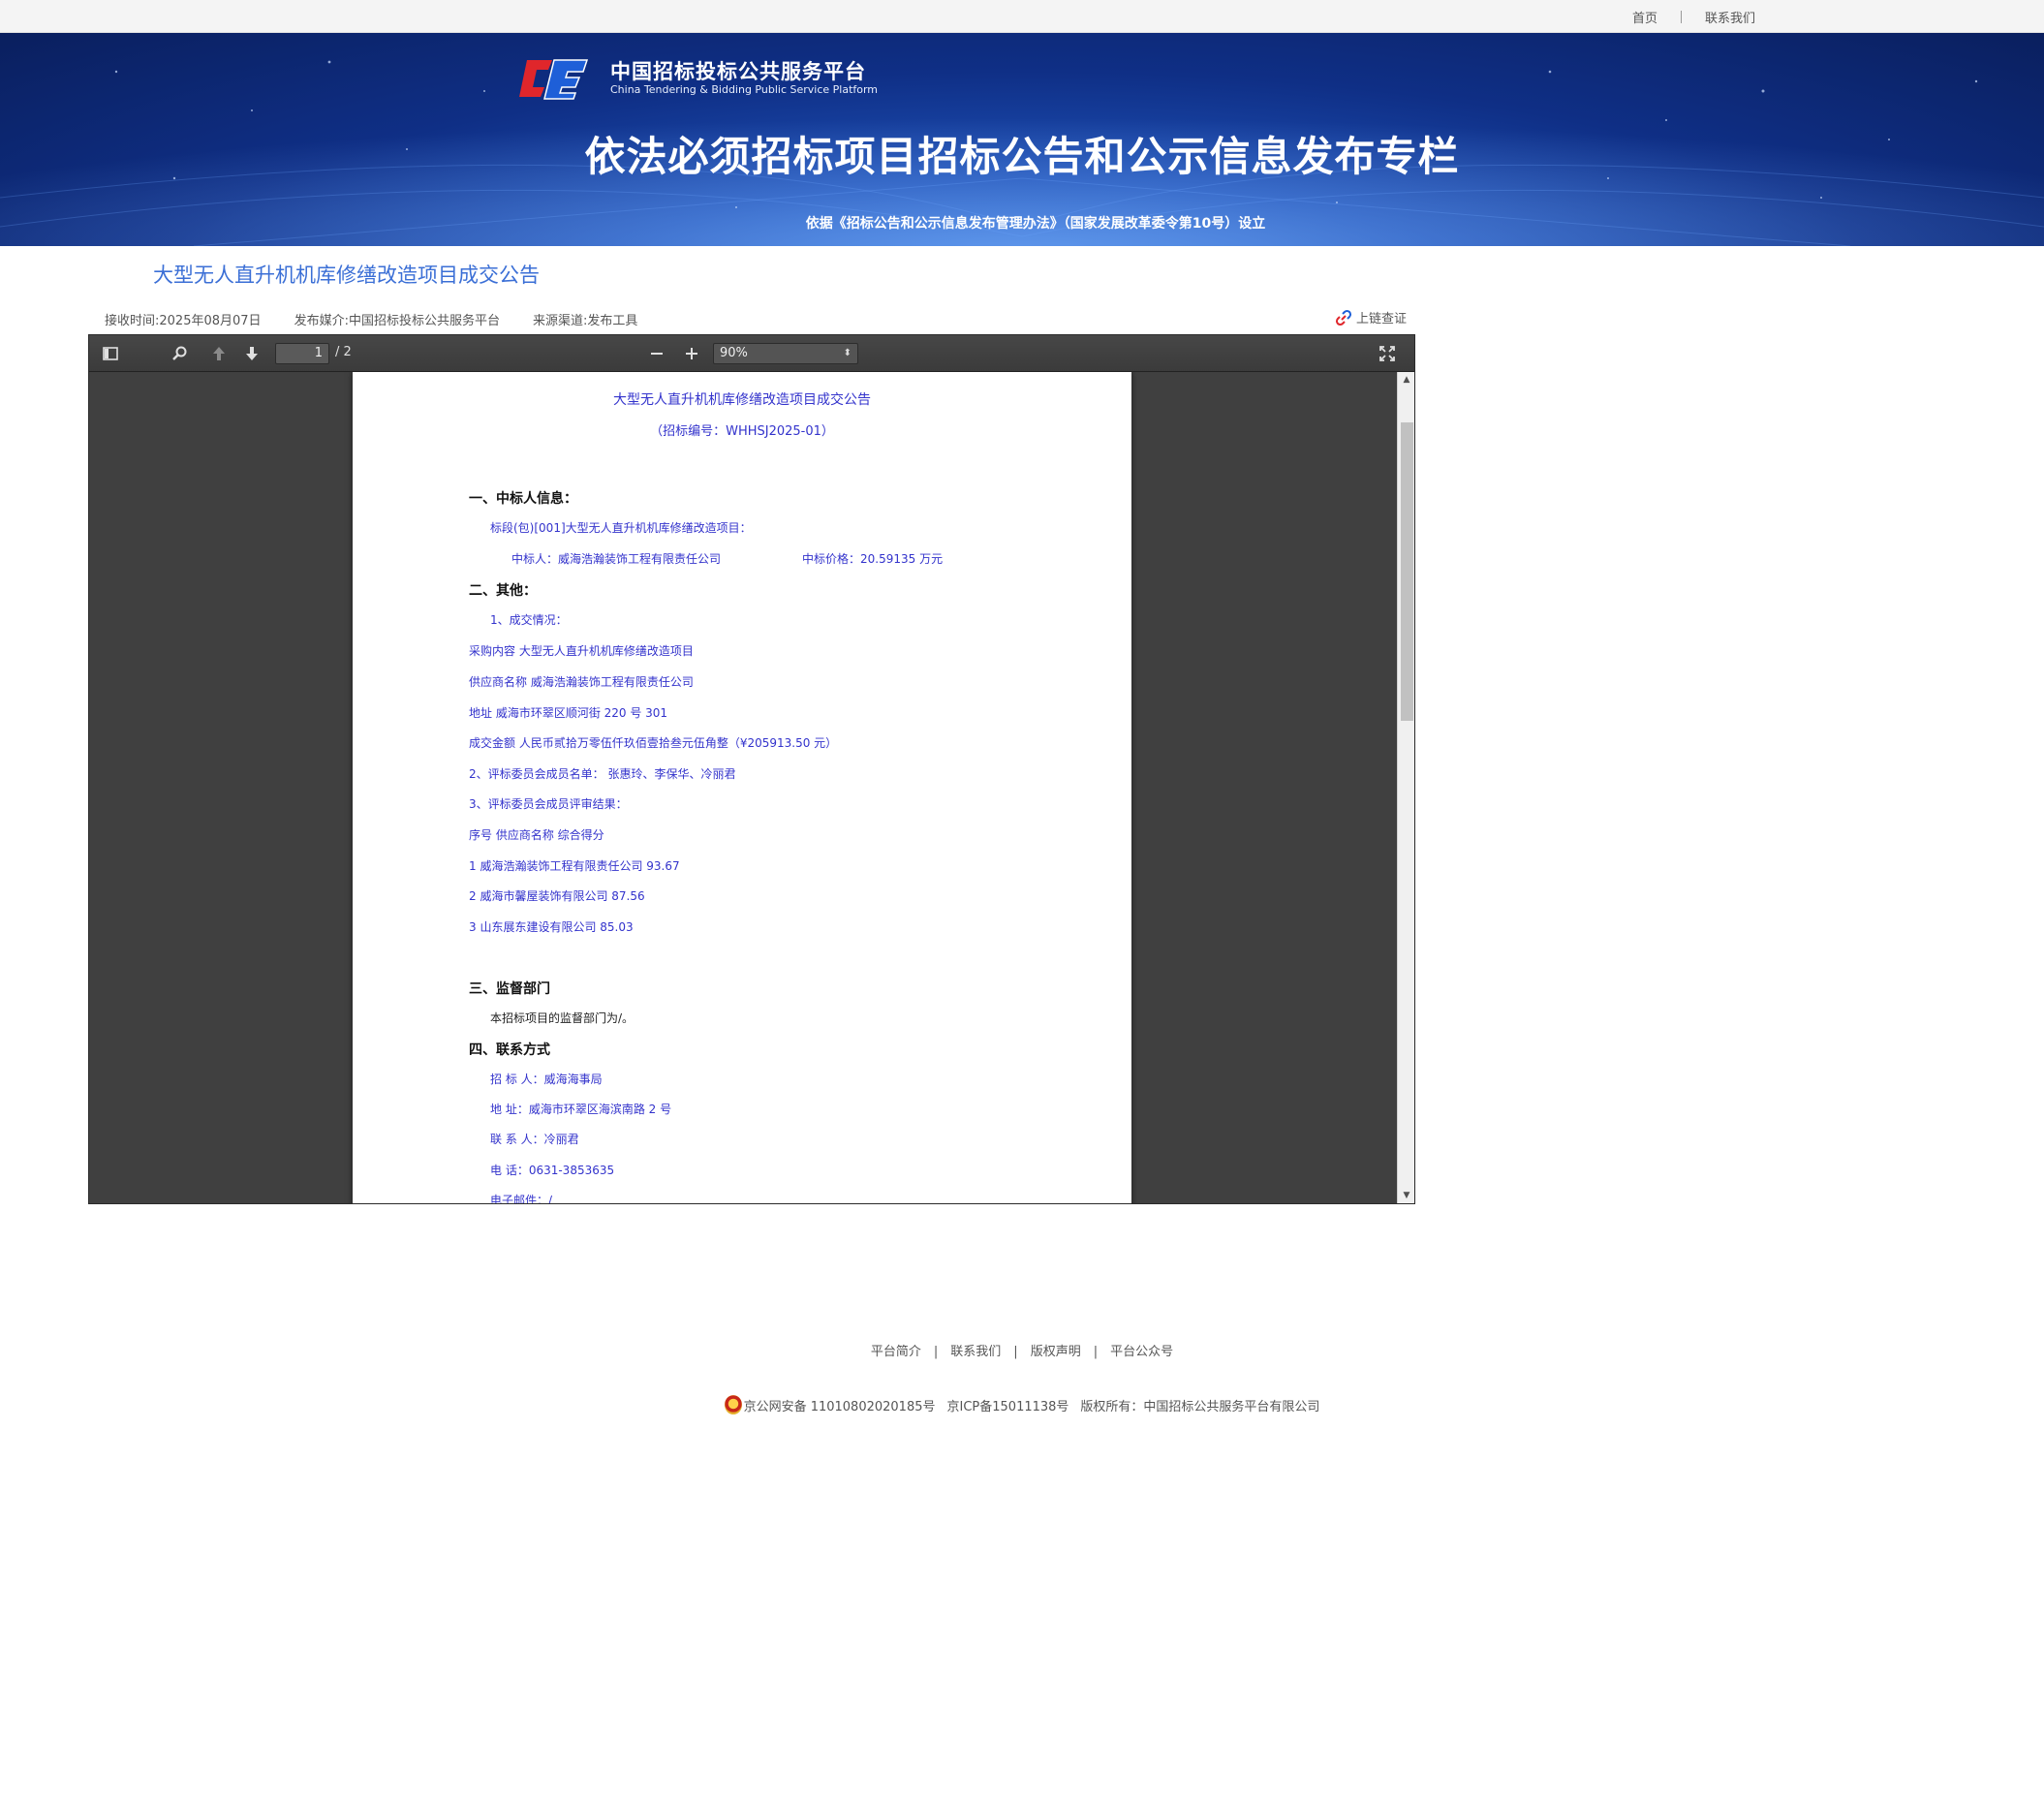 This screenshot has height=1802, width=2044. Describe the element at coordinates (551, 927) in the screenshot. I see `result-row: 3 山东展东建设有限公司 85.03` at that location.